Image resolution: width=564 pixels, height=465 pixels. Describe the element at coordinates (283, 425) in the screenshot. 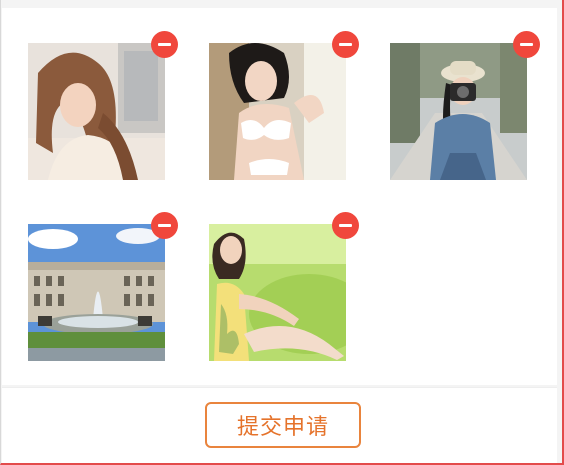

I see `submit-application-button: 提交申请` at that location.